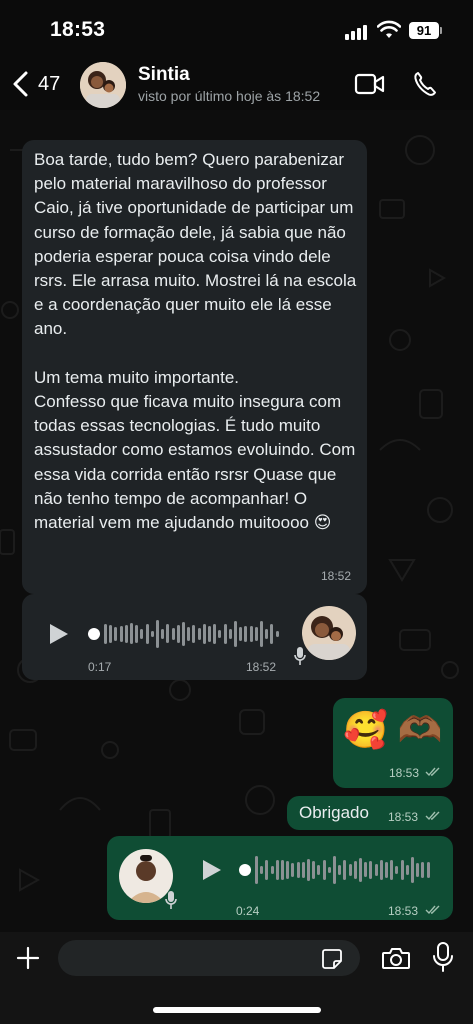 The width and height of the screenshot is (473, 1024). Describe the element at coordinates (229, 96) in the screenshot. I see `last-seen-status: visto por último hoje às 18:52` at that location.